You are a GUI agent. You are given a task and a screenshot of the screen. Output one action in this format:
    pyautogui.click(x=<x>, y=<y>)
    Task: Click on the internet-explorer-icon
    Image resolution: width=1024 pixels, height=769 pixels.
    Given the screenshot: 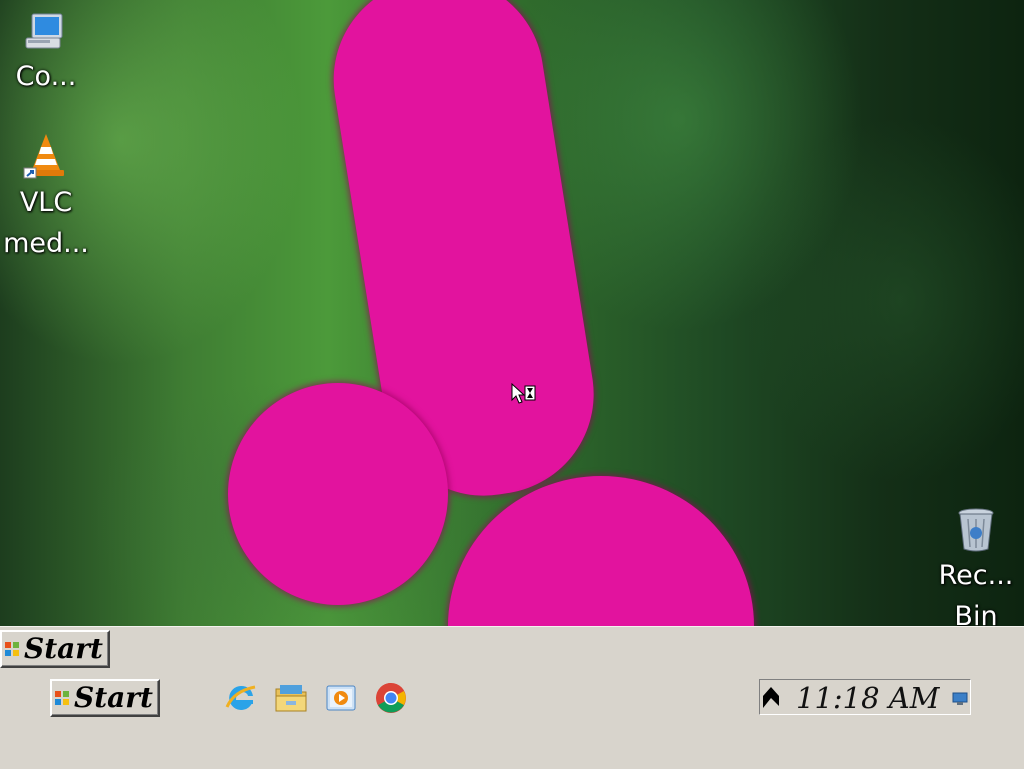 What is the action you would take?
    pyautogui.click(x=241, y=698)
    